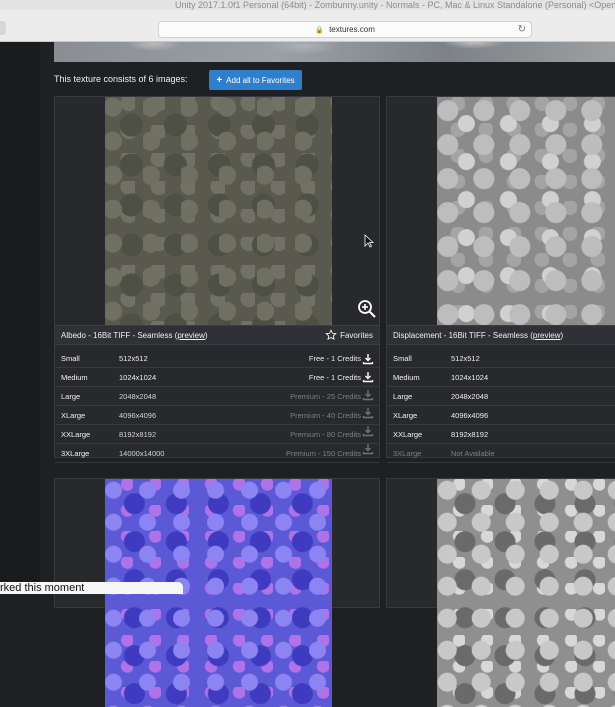 The image size is (615, 707). Describe the element at coordinates (219, 80) in the screenshot. I see `plus-icon: +` at that location.